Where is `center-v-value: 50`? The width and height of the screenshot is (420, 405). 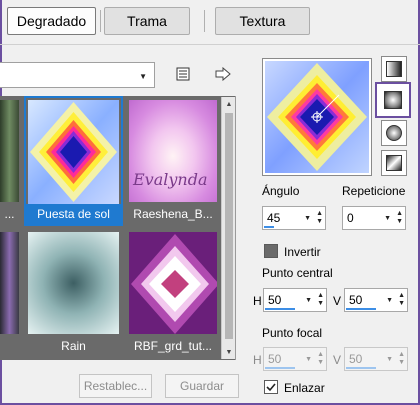 center-v-value: 50 is located at coordinates (356, 300).